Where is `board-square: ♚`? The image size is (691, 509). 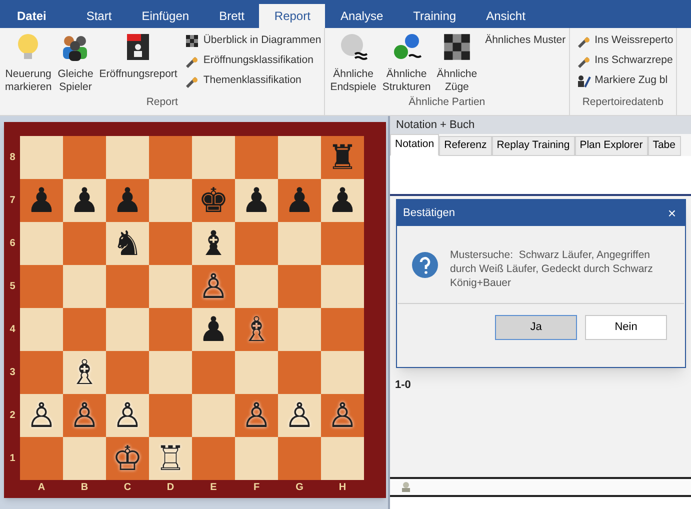
board-square: ♚ is located at coordinates (213, 200).